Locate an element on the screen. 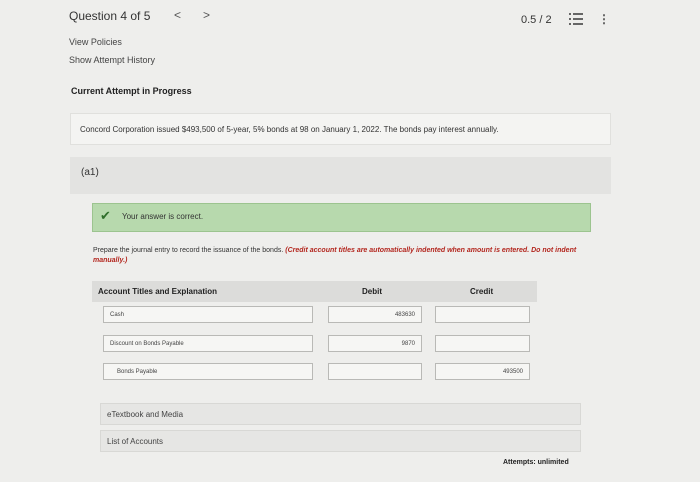  current-attempt-heading: Current Attempt in Progress is located at coordinates (131, 91).